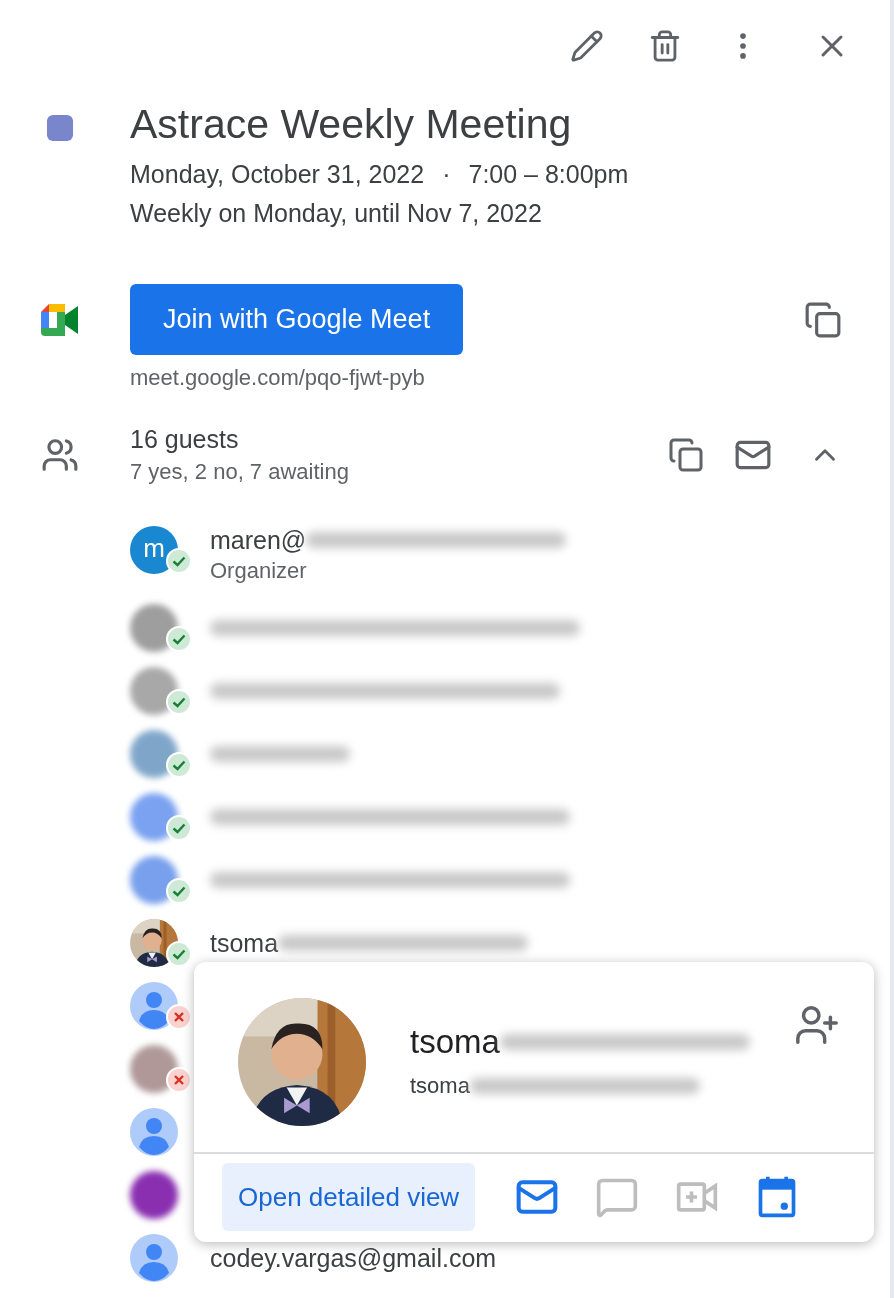 This screenshot has width=894, height=1298. I want to click on recurrence-text: Weekly on Monday, until Nov 7, 2022, so click(336, 213).